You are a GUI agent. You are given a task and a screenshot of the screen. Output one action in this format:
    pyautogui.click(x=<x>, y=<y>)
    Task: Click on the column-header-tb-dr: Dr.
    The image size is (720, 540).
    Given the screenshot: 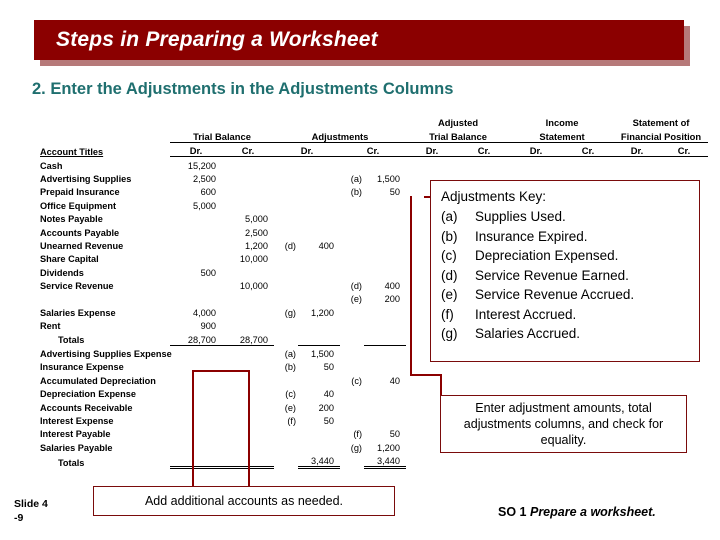 What is the action you would take?
    pyautogui.click(x=196, y=150)
    